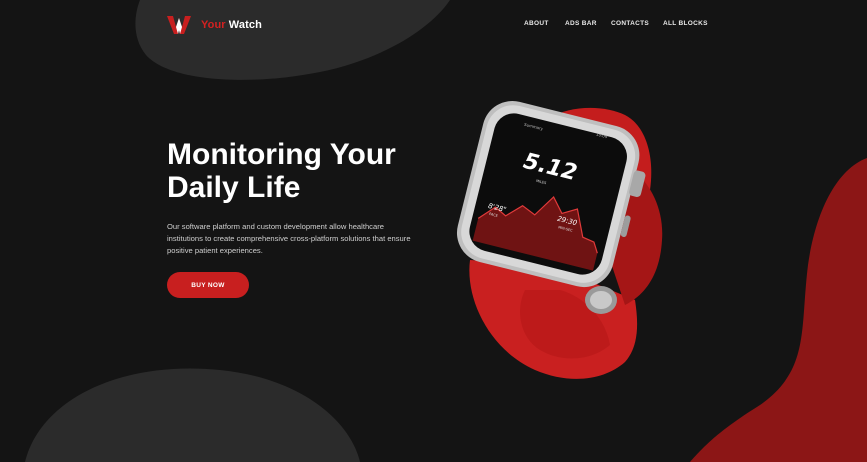 The height and width of the screenshot is (462, 867). I want to click on hero-title: Monitoring Your Daily Life, so click(302, 171).